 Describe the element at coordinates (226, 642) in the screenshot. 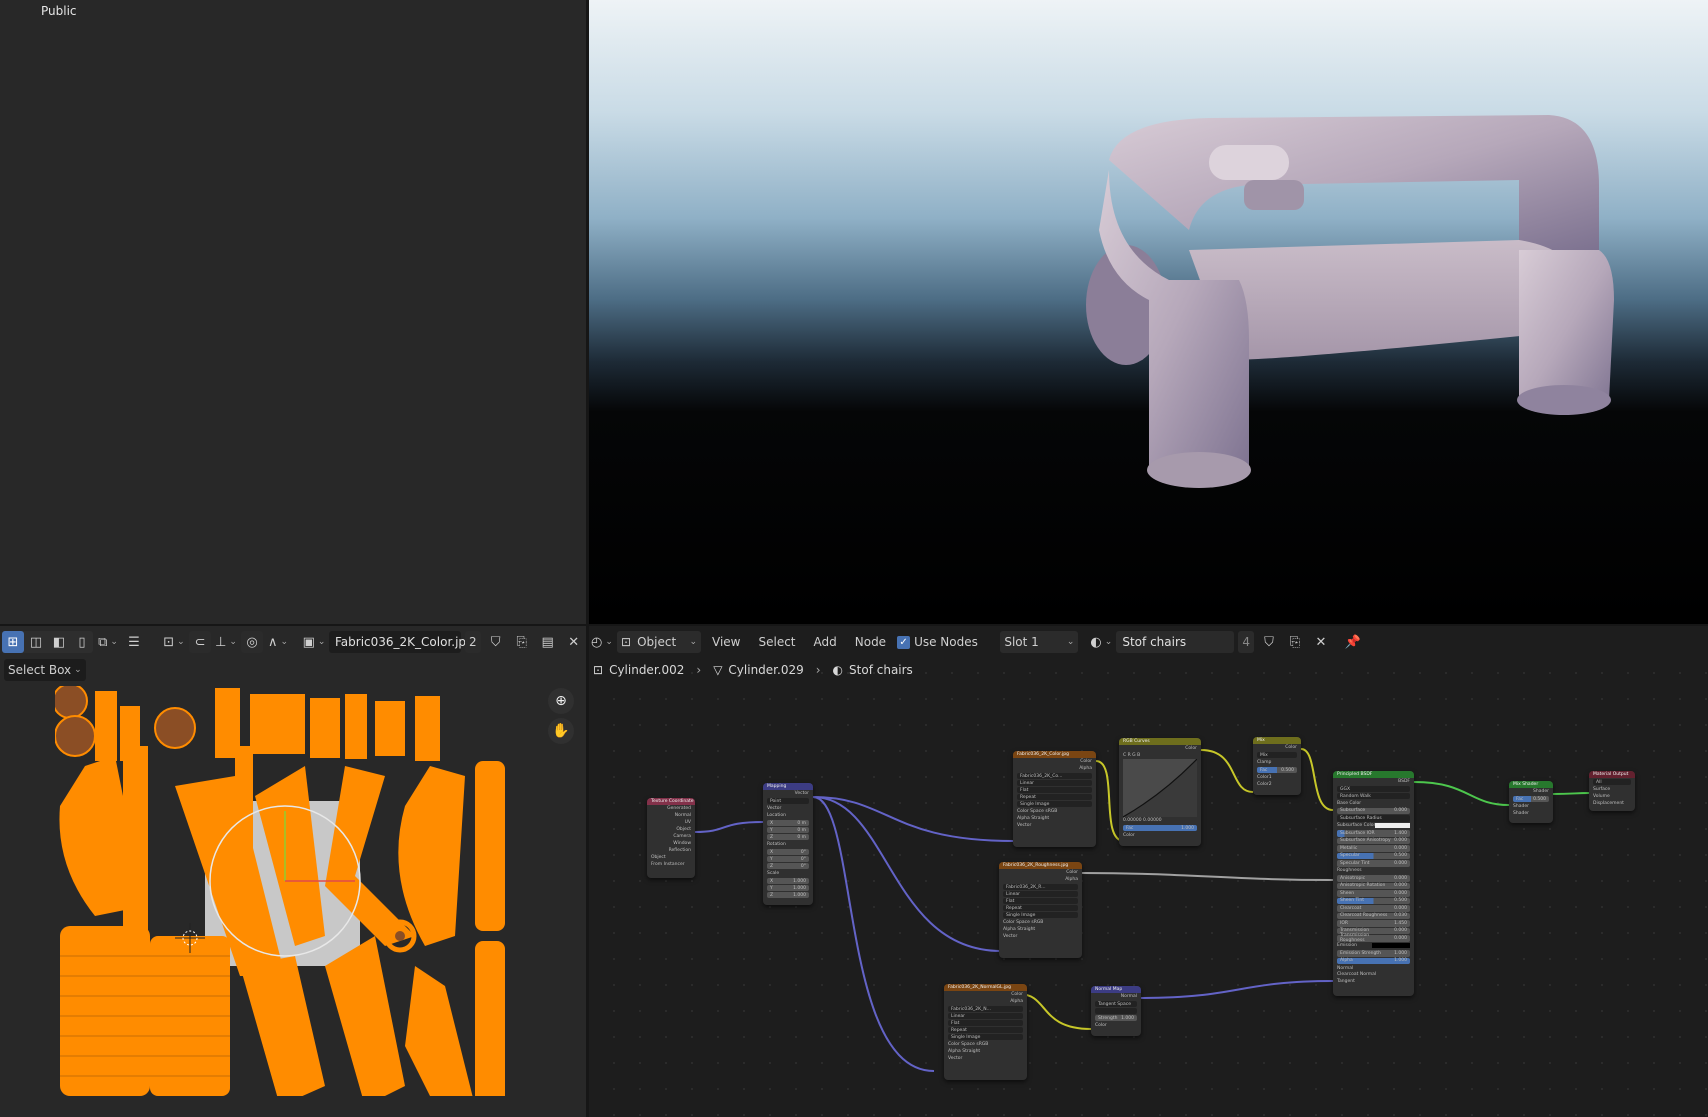

I see `snap-increment-icon: ⊥ ⌄` at that location.